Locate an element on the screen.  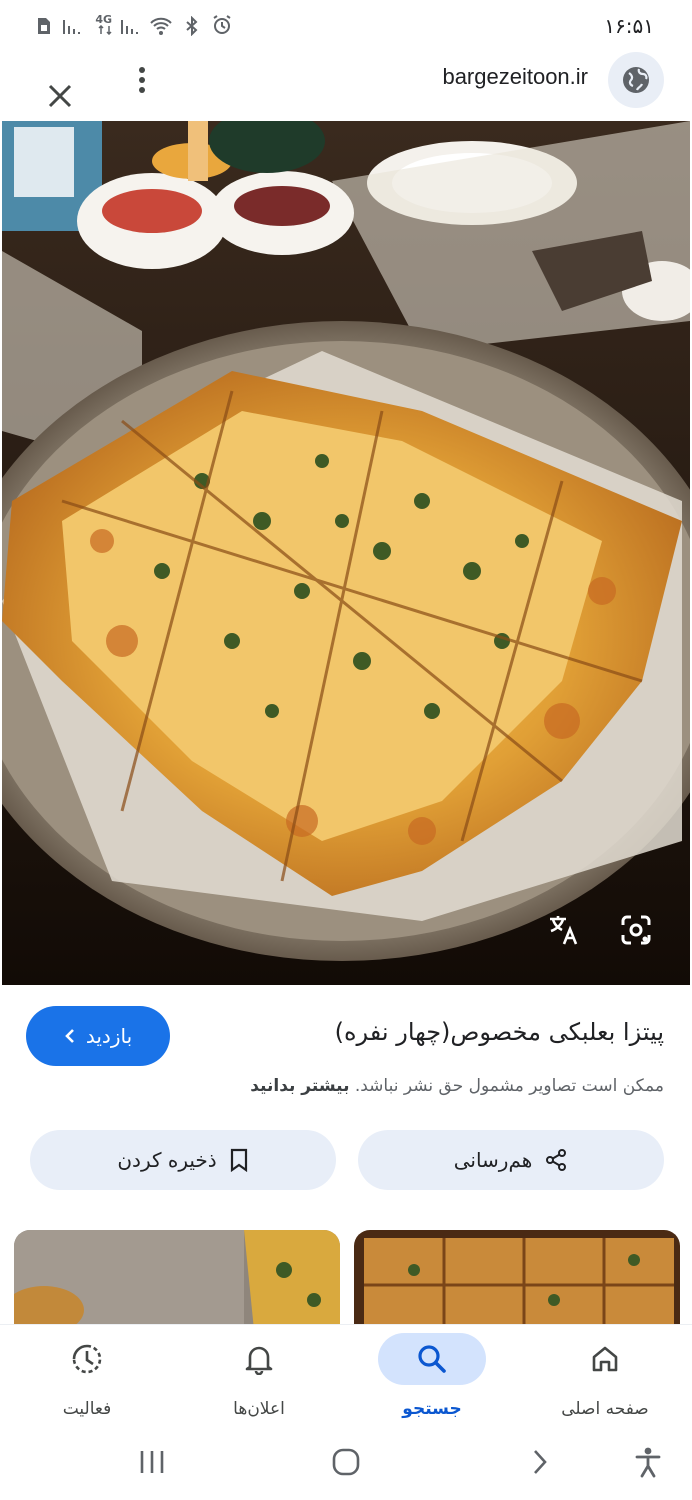
alarm-icon is located at coordinates (222, 24).